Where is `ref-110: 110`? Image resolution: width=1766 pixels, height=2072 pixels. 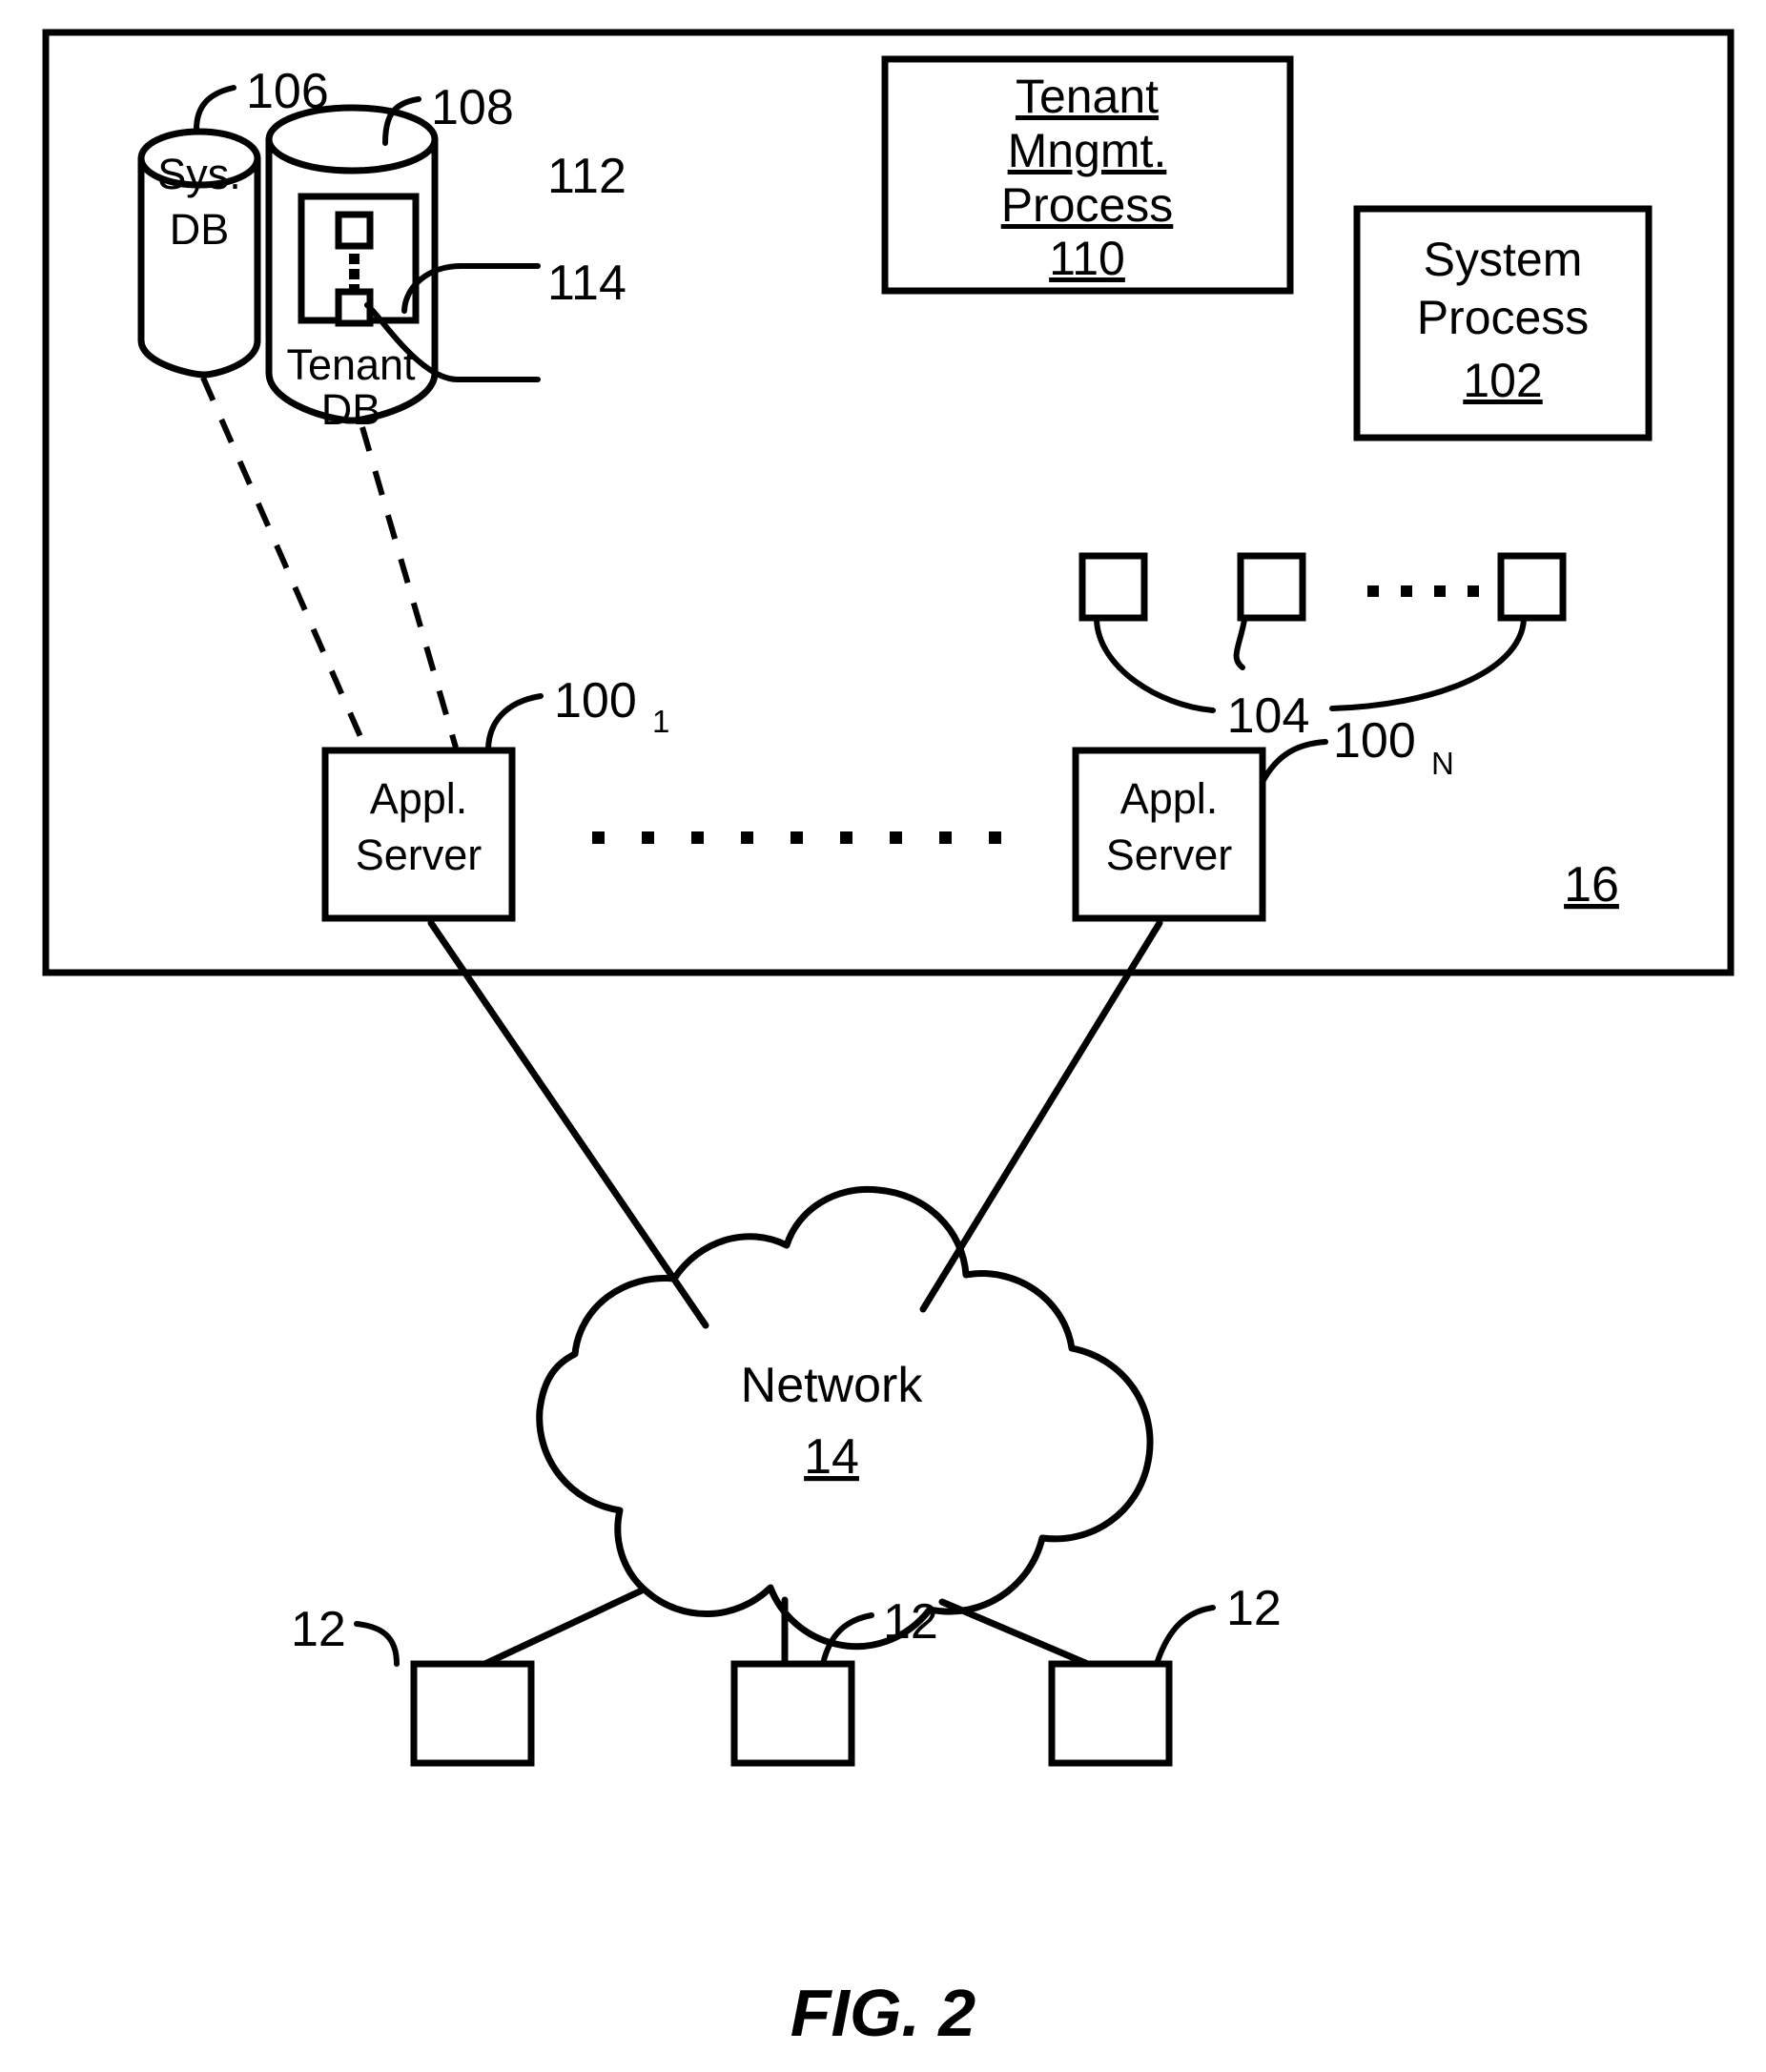 ref-110: 110 is located at coordinates (1087, 258).